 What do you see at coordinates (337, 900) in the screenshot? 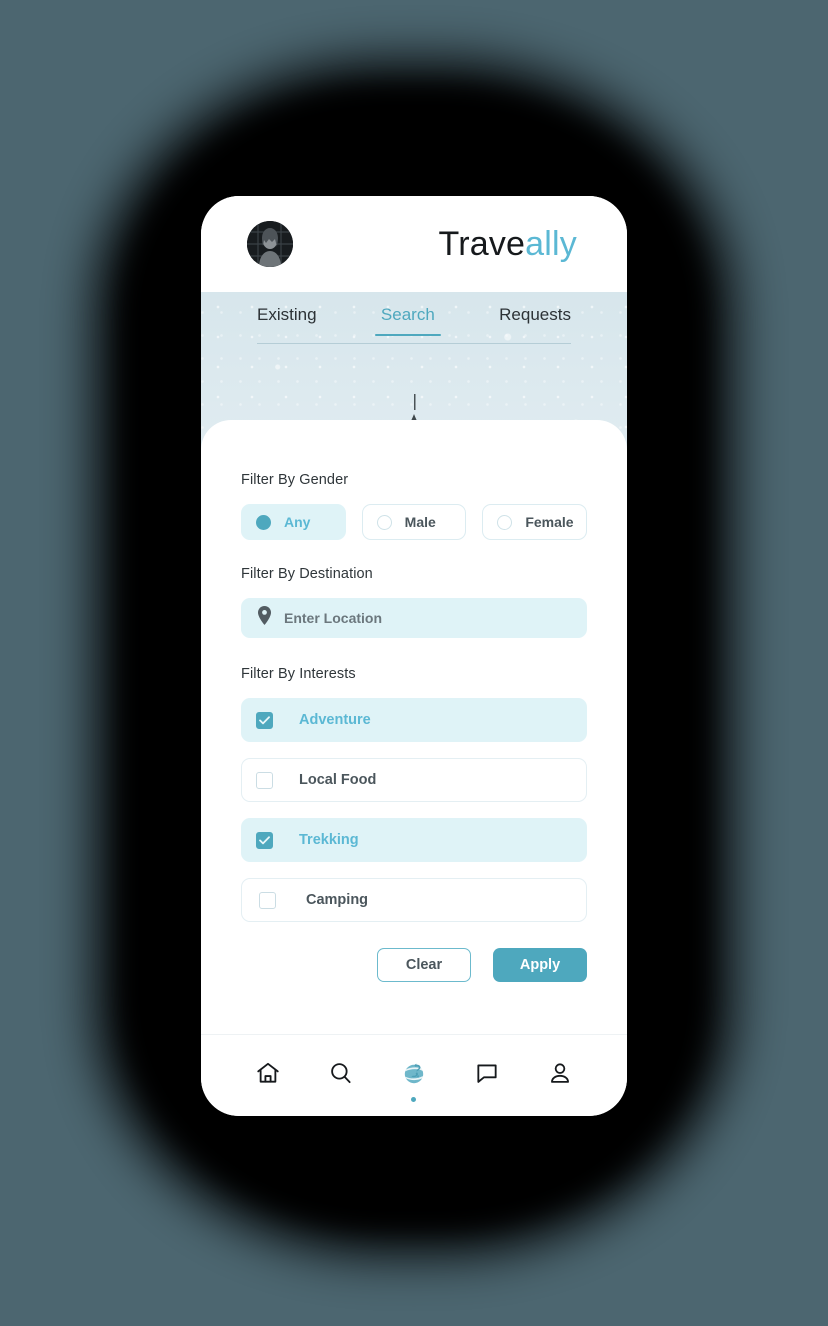
I see `interest-option-label: Camping` at bounding box center [337, 900].